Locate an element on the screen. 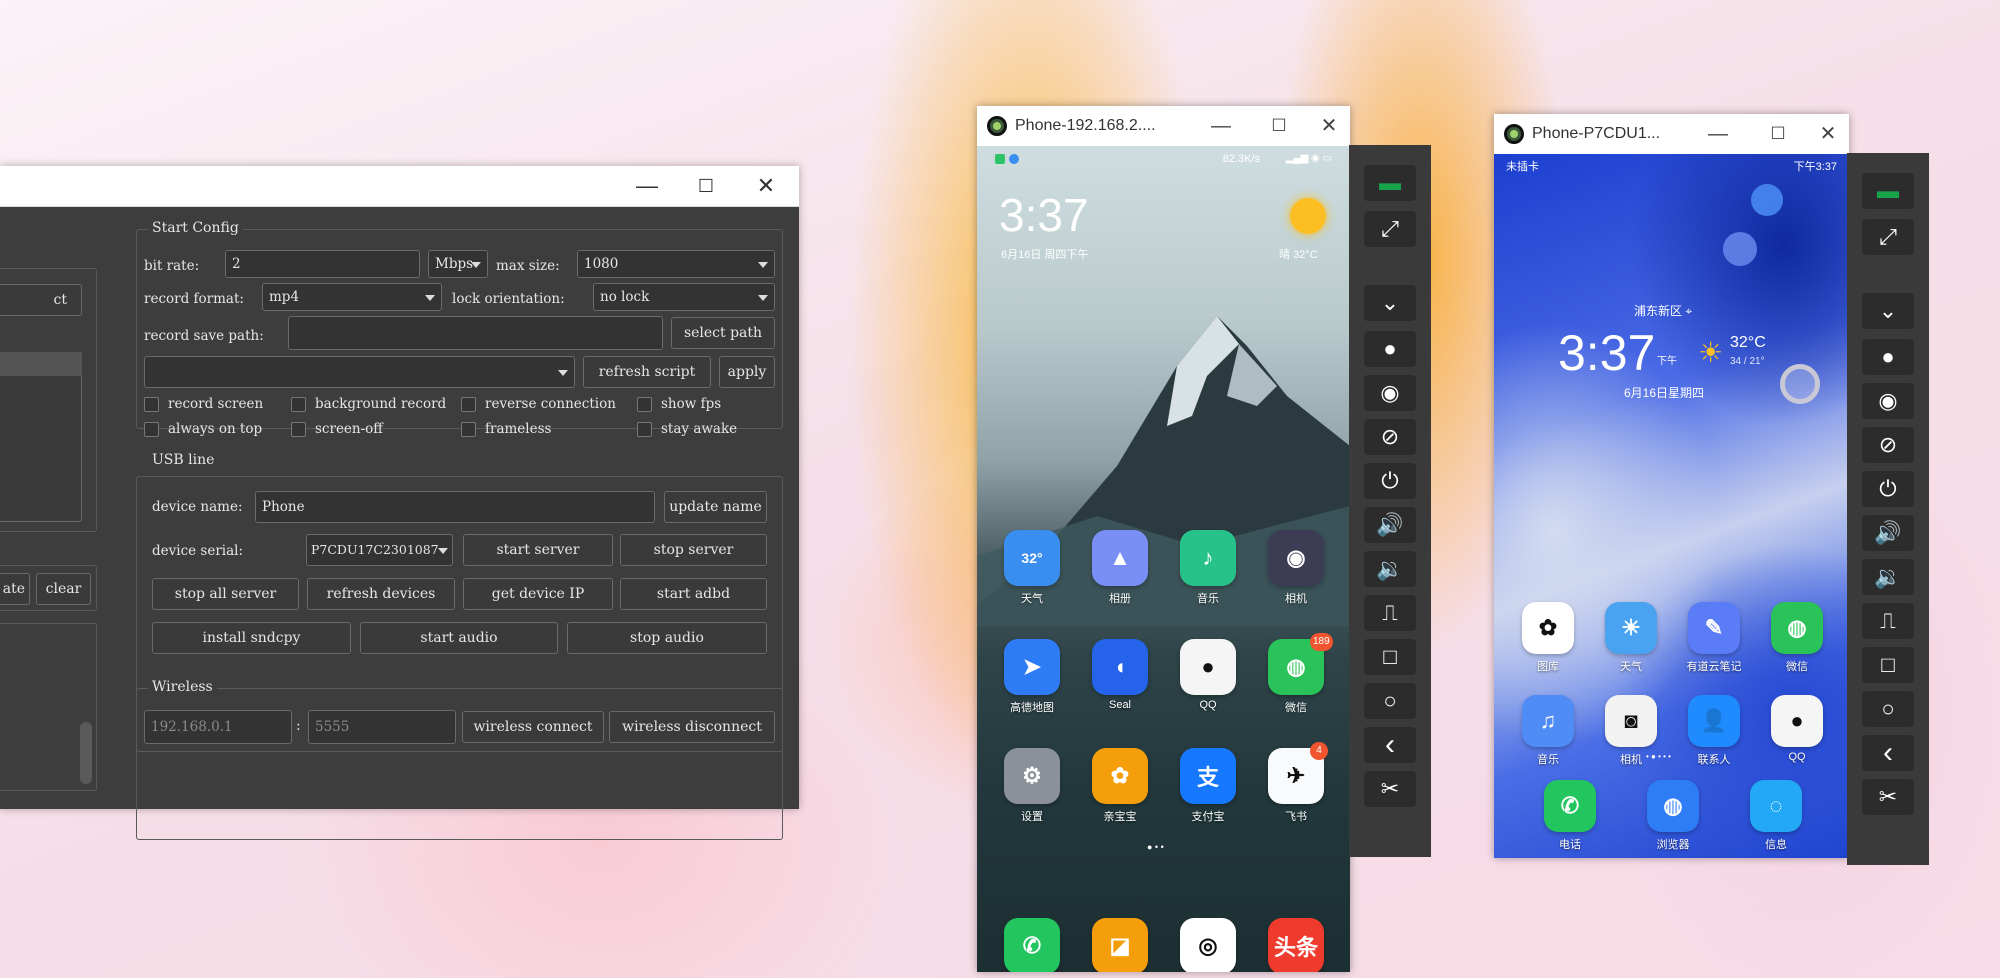 Image resolution: width=2000 pixels, height=978 pixels. stay-awake-checkbox: stay awake is located at coordinates (687, 429).